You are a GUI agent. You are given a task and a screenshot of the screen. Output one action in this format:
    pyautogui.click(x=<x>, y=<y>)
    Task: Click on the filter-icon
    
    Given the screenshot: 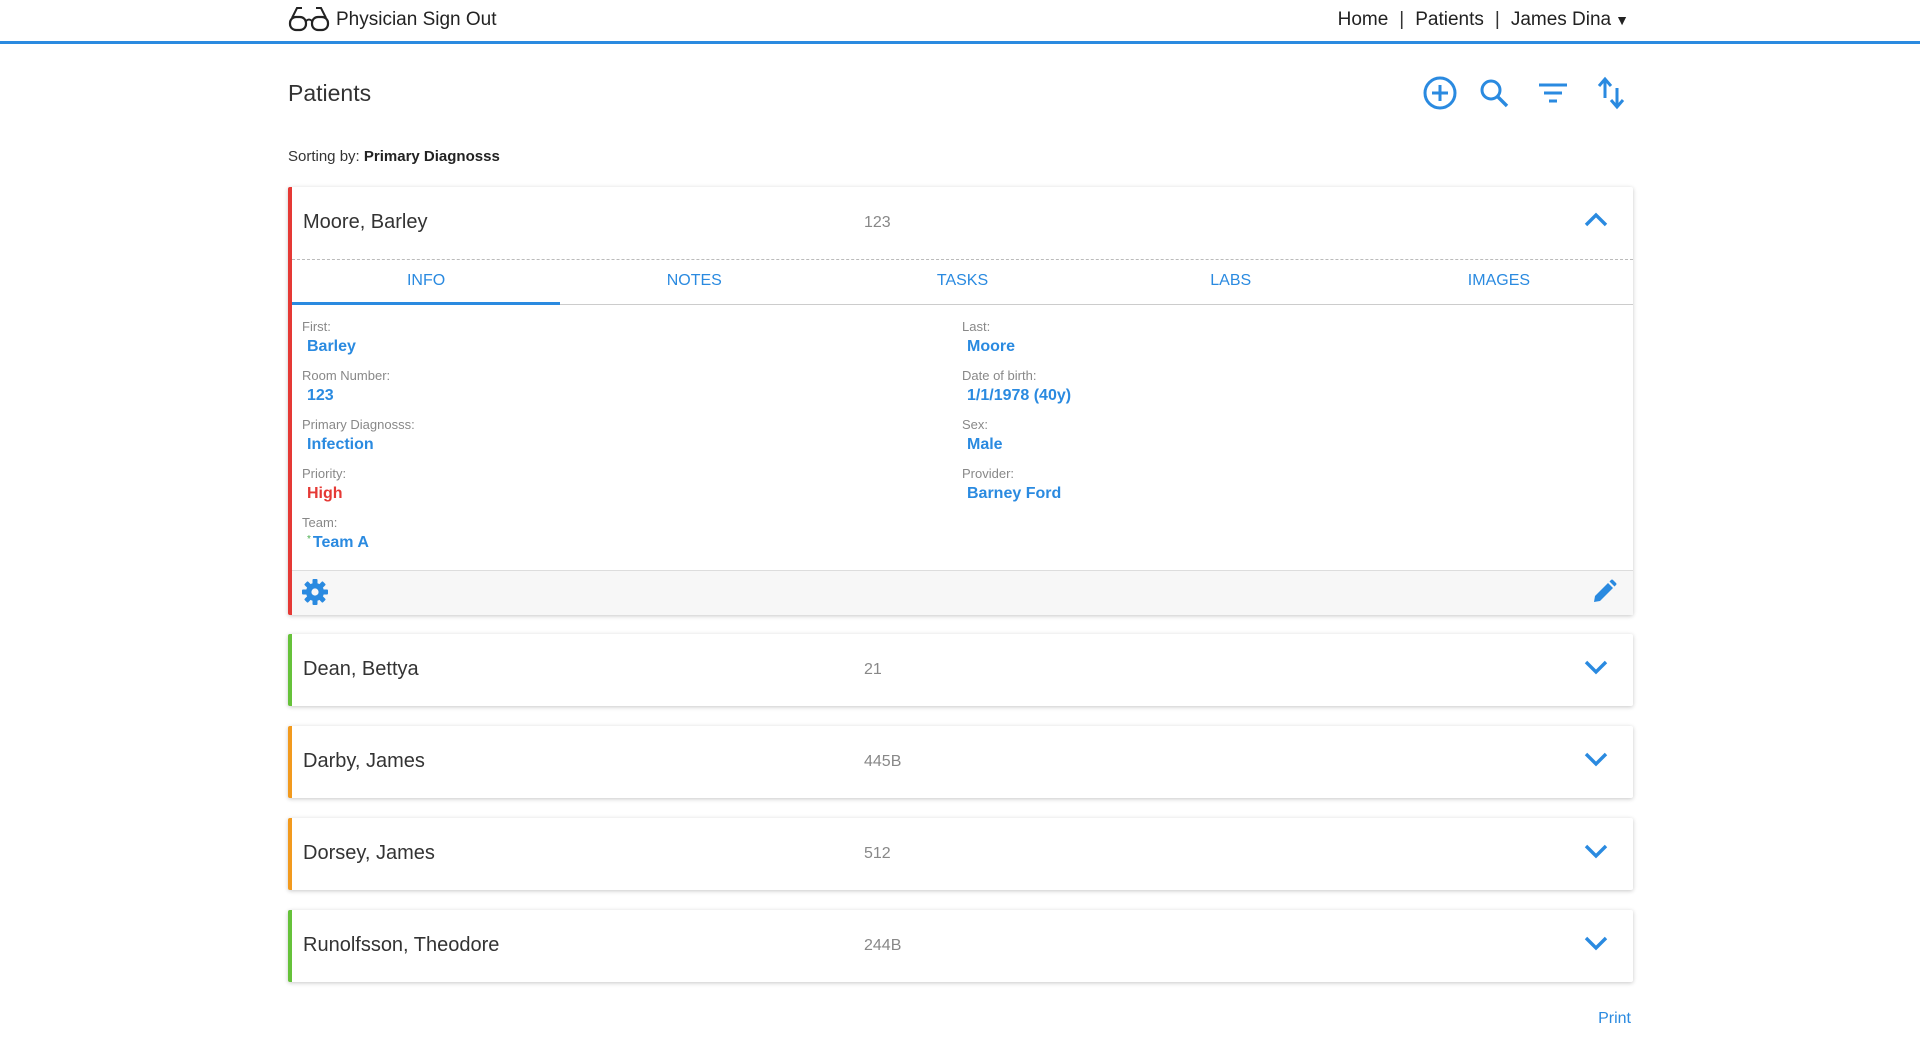 What is the action you would take?
    pyautogui.click(x=1553, y=95)
    